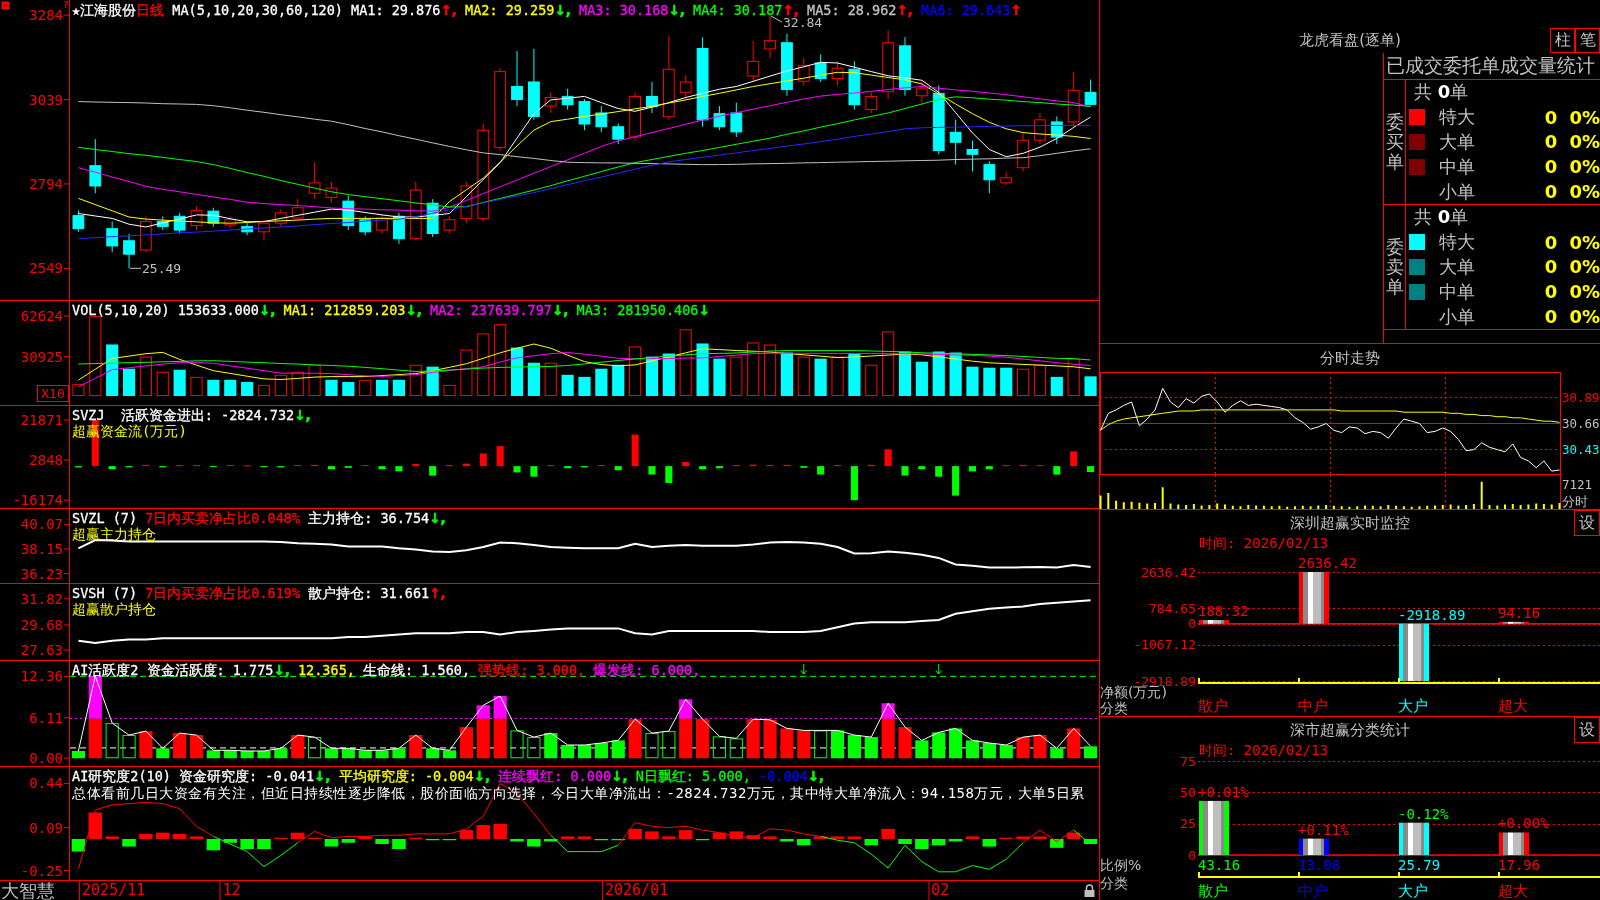  I want to click on axis-label: 50, so click(1188, 792).